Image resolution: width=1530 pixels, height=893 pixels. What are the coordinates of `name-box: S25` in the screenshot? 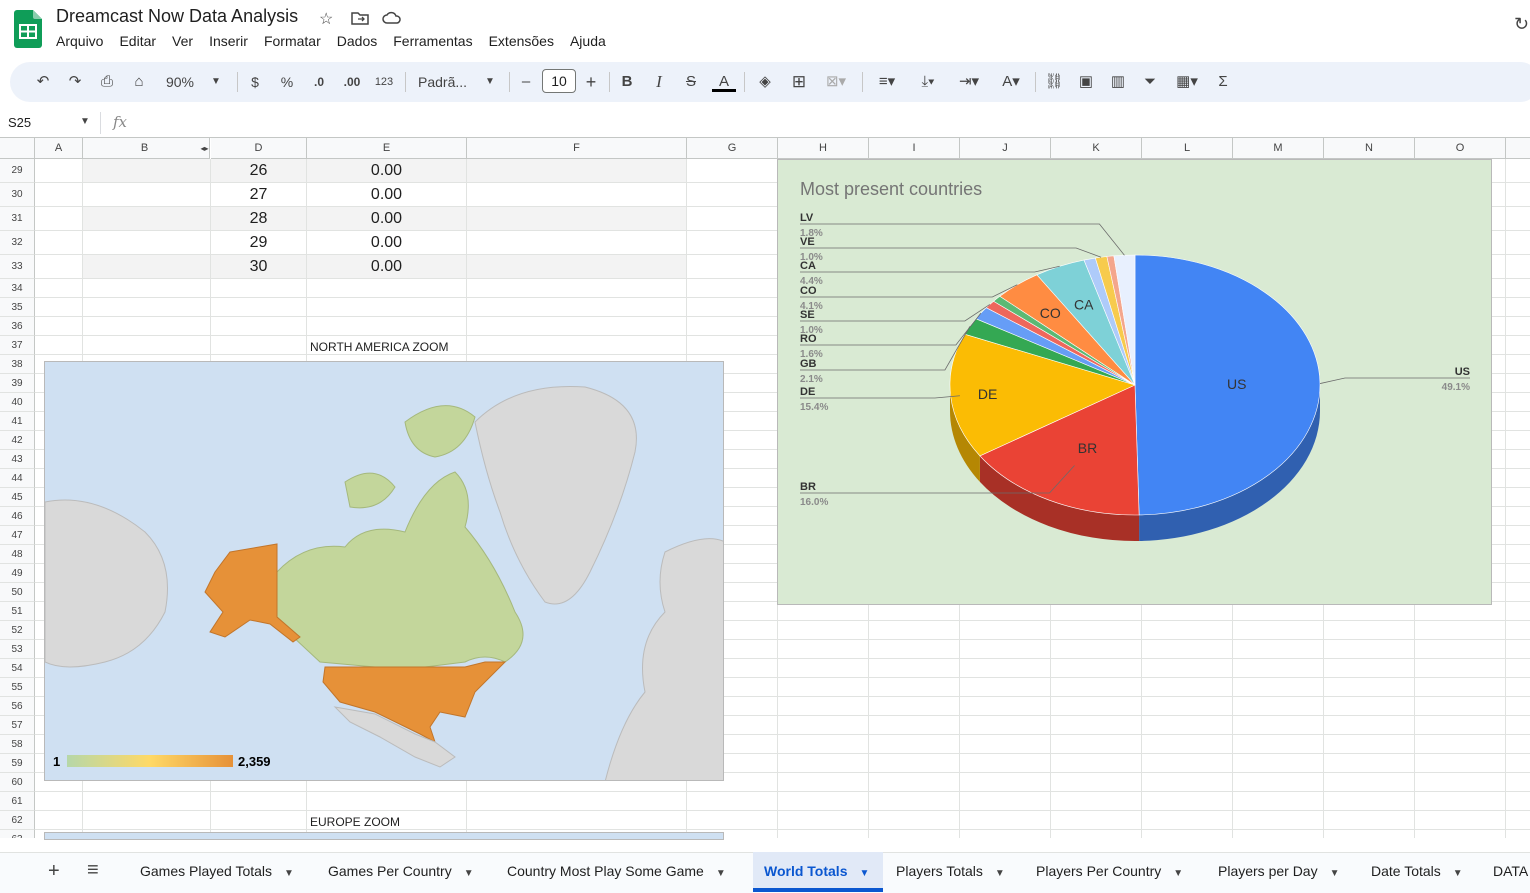 It's located at (19, 122).